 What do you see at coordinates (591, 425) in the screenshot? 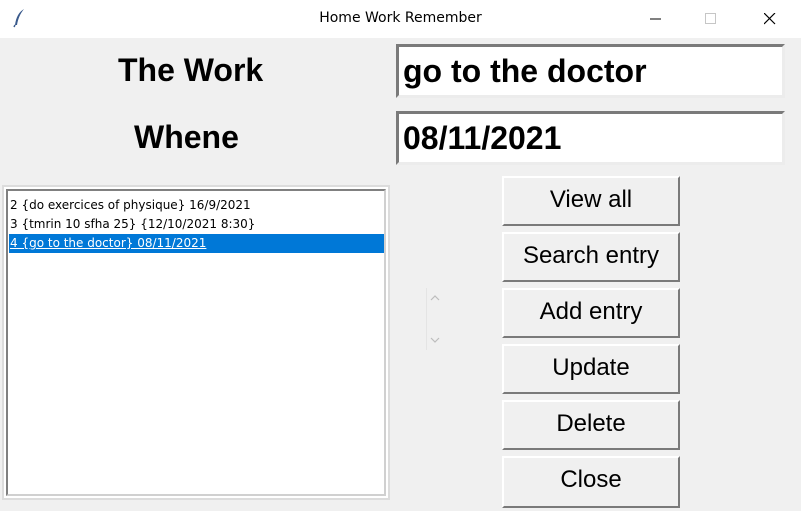
I see `delete-button: Delete` at bounding box center [591, 425].